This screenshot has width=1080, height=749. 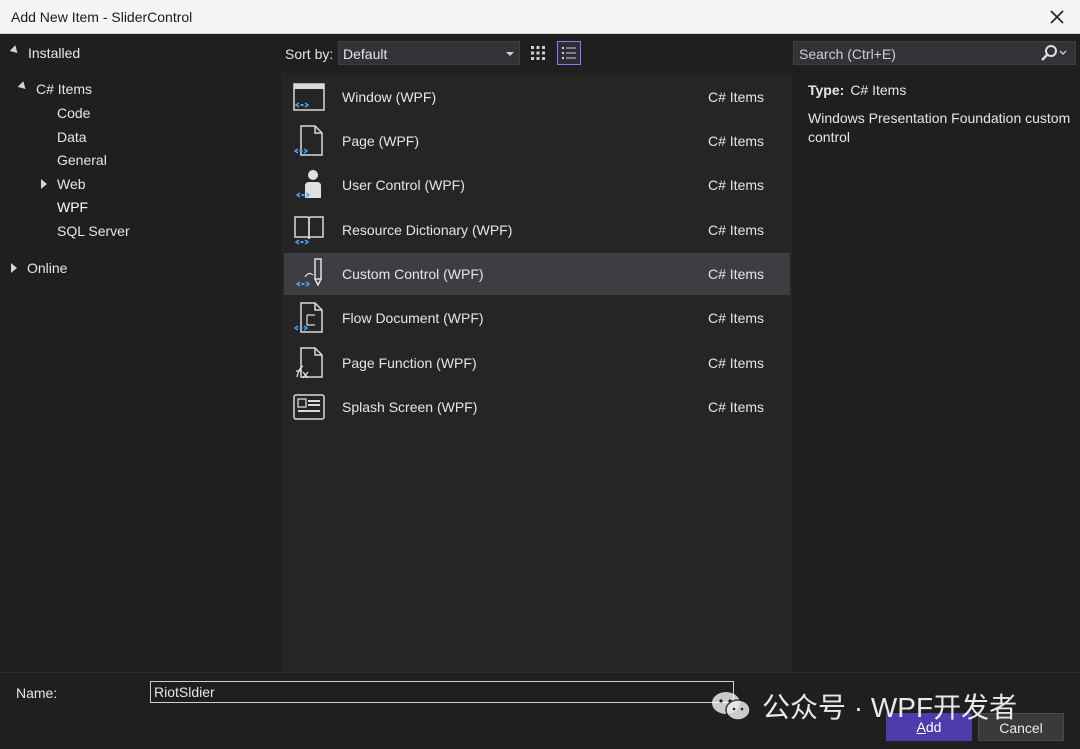 What do you see at coordinates (413, 318) in the screenshot?
I see `item-name: Flow Document (WPF)` at bounding box center [413, 318].